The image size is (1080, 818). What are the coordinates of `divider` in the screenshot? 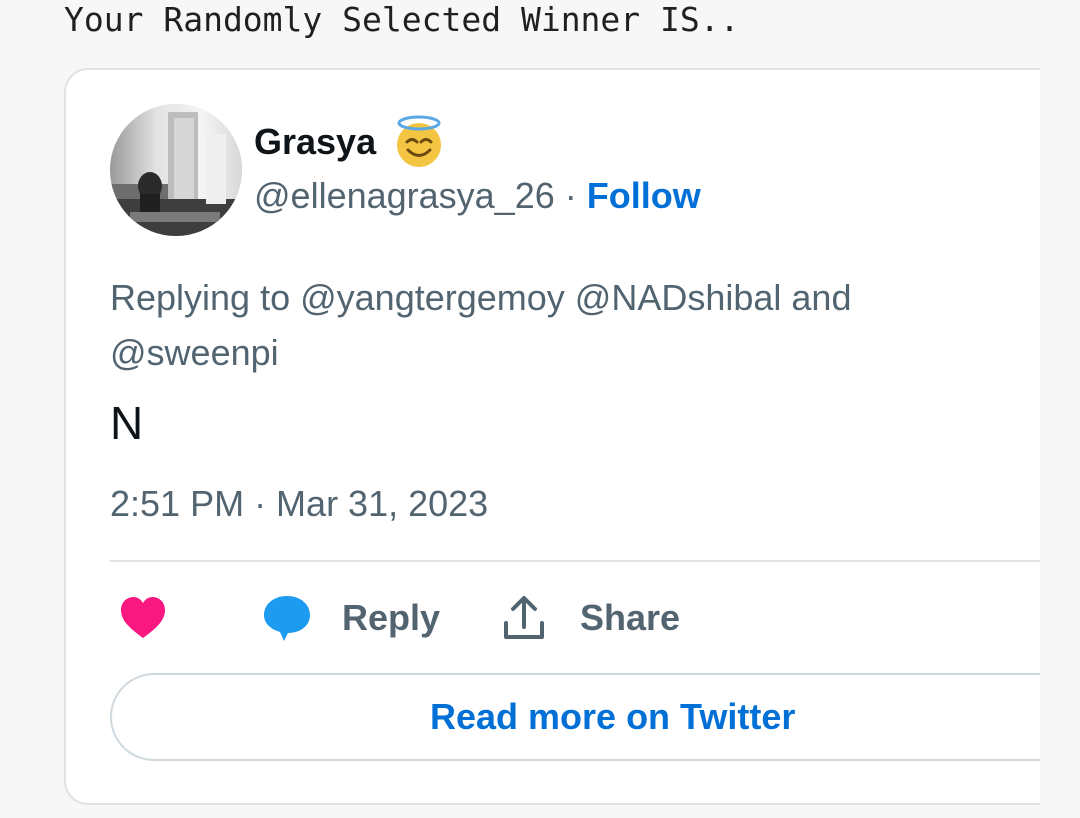 It's located at (575, 561).